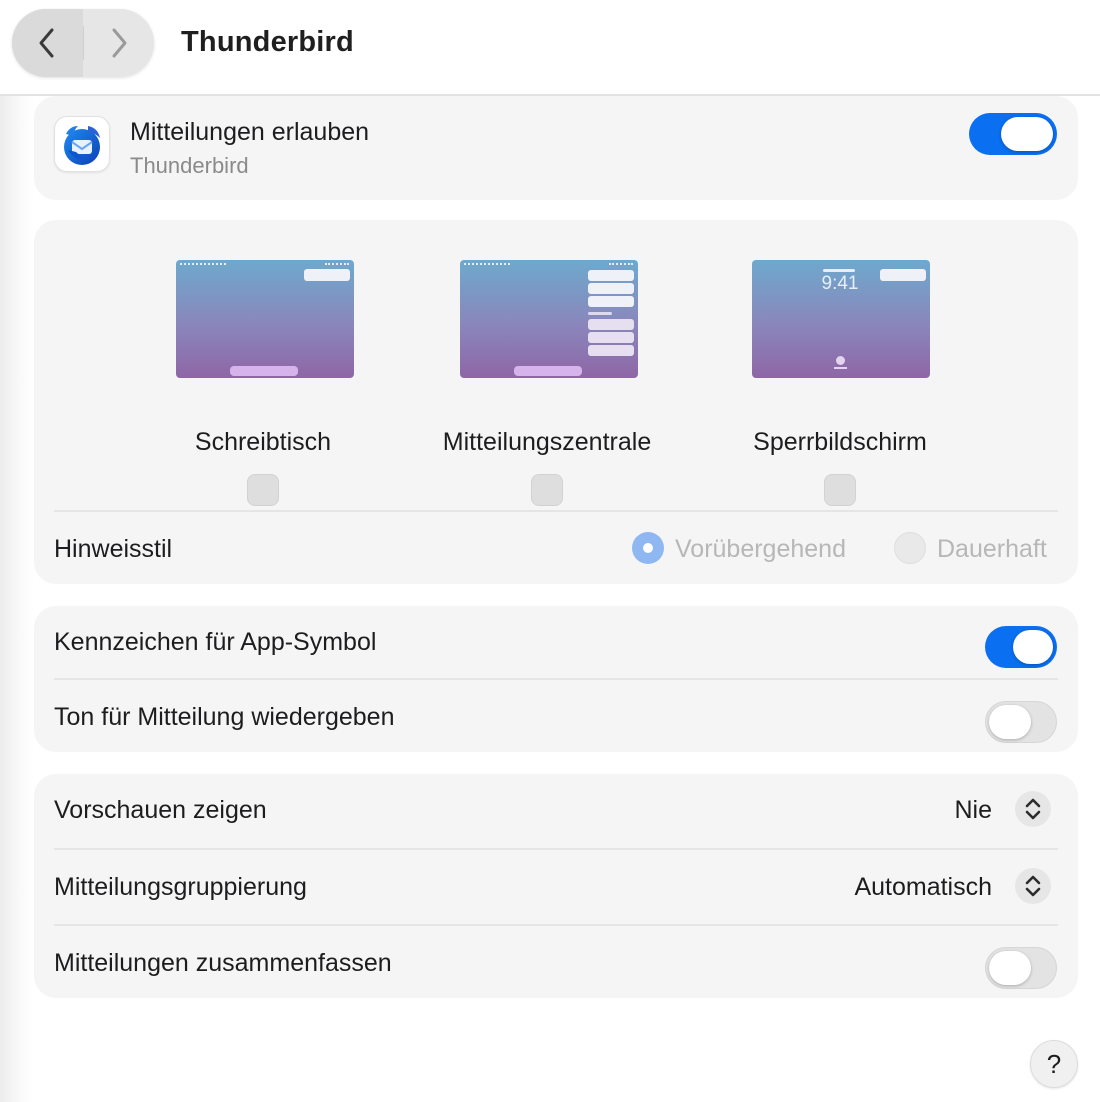 Image resolution: width=1100 pixels, height=1102 pixels. I want to click on persistent-radio, so click(910, 548).